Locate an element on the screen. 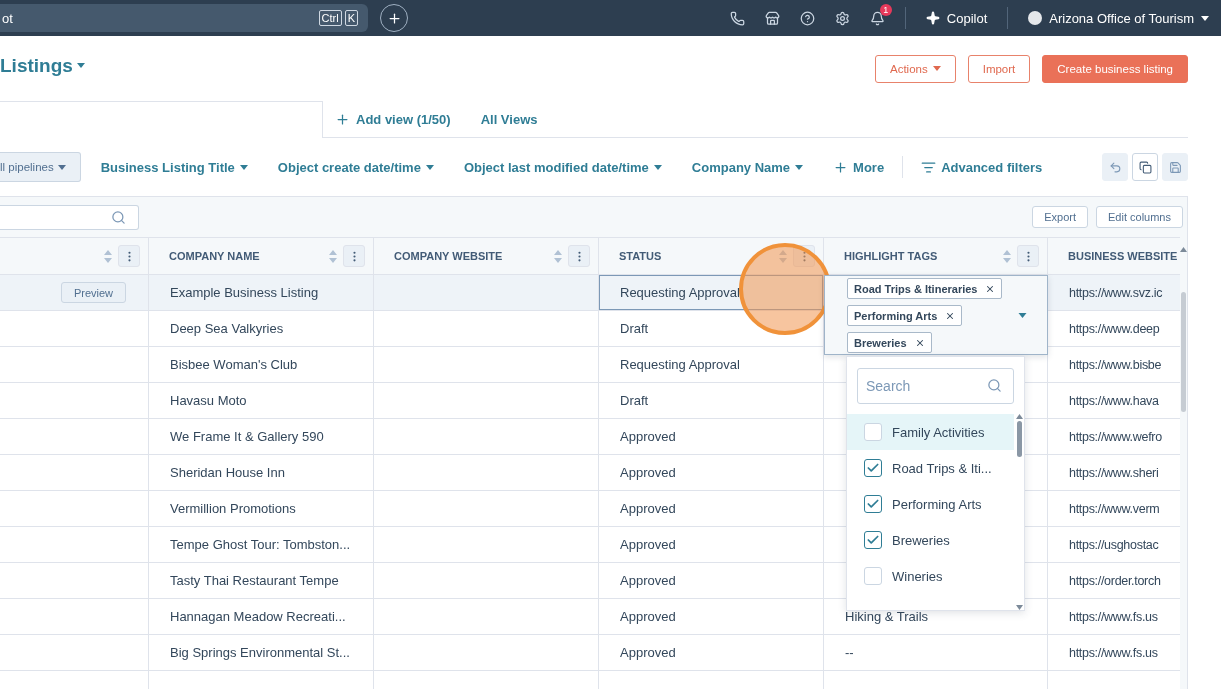 This screenshot has height=689, width=1221. search-text: ot is located at coordinates (7, 18).